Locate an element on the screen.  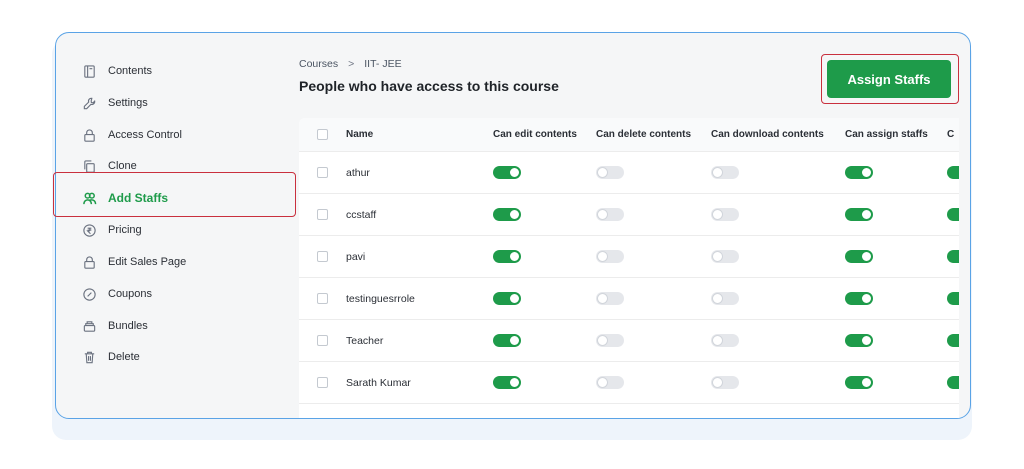
sidebar-item-pricing: Pricing is located at coordinates (111, 230).